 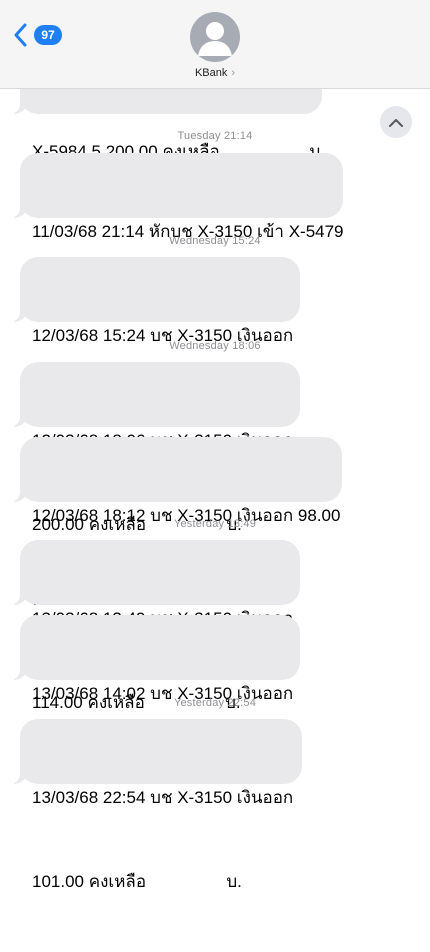 I want to click on timestamp: Wednesday 18:06, so click(x=215, y=346).